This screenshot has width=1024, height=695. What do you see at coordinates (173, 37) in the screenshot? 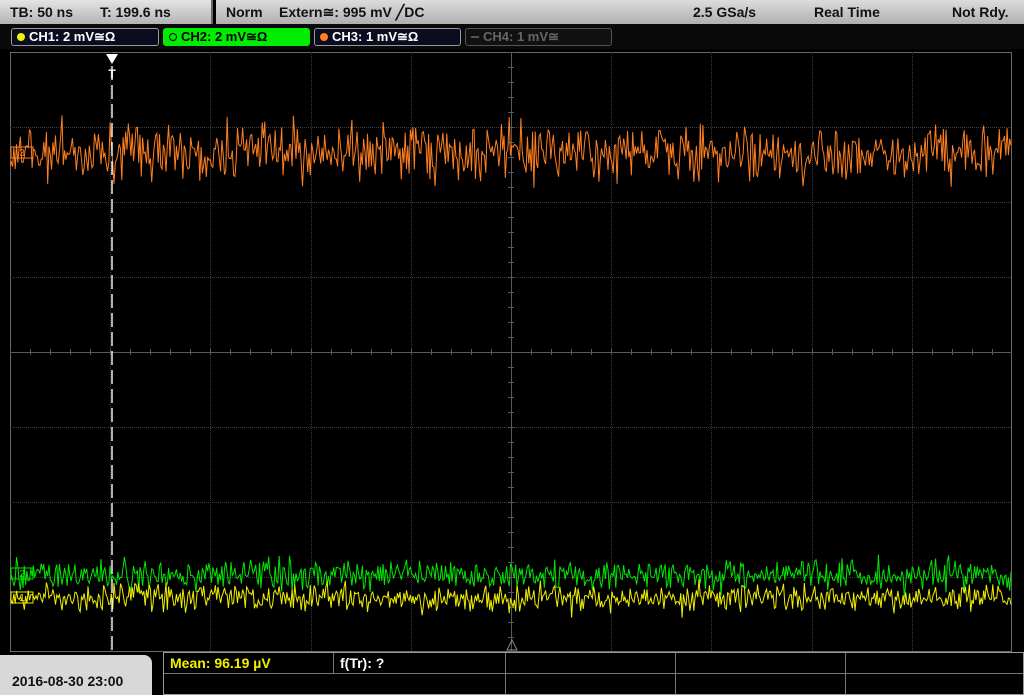
I see `channel-2-dot-icon` at bounding box center [173, 37].